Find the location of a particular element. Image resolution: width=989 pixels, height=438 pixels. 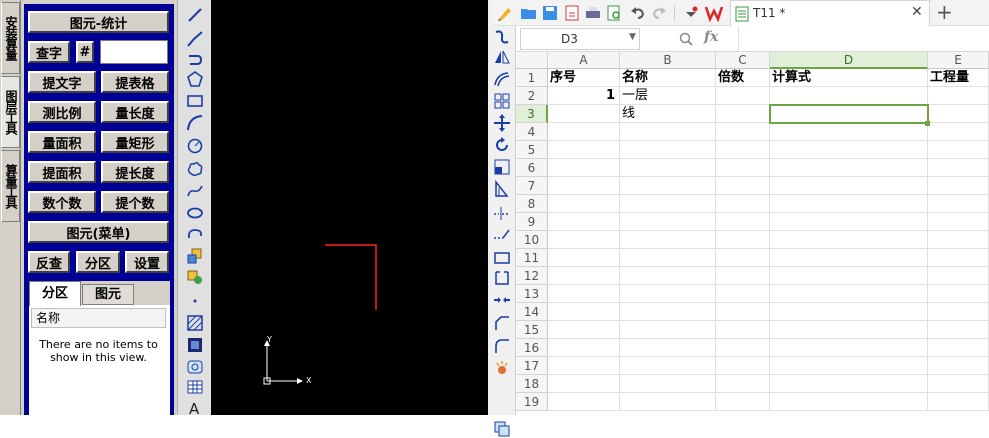

chamfer-icon is located at coordinates (502, 323).